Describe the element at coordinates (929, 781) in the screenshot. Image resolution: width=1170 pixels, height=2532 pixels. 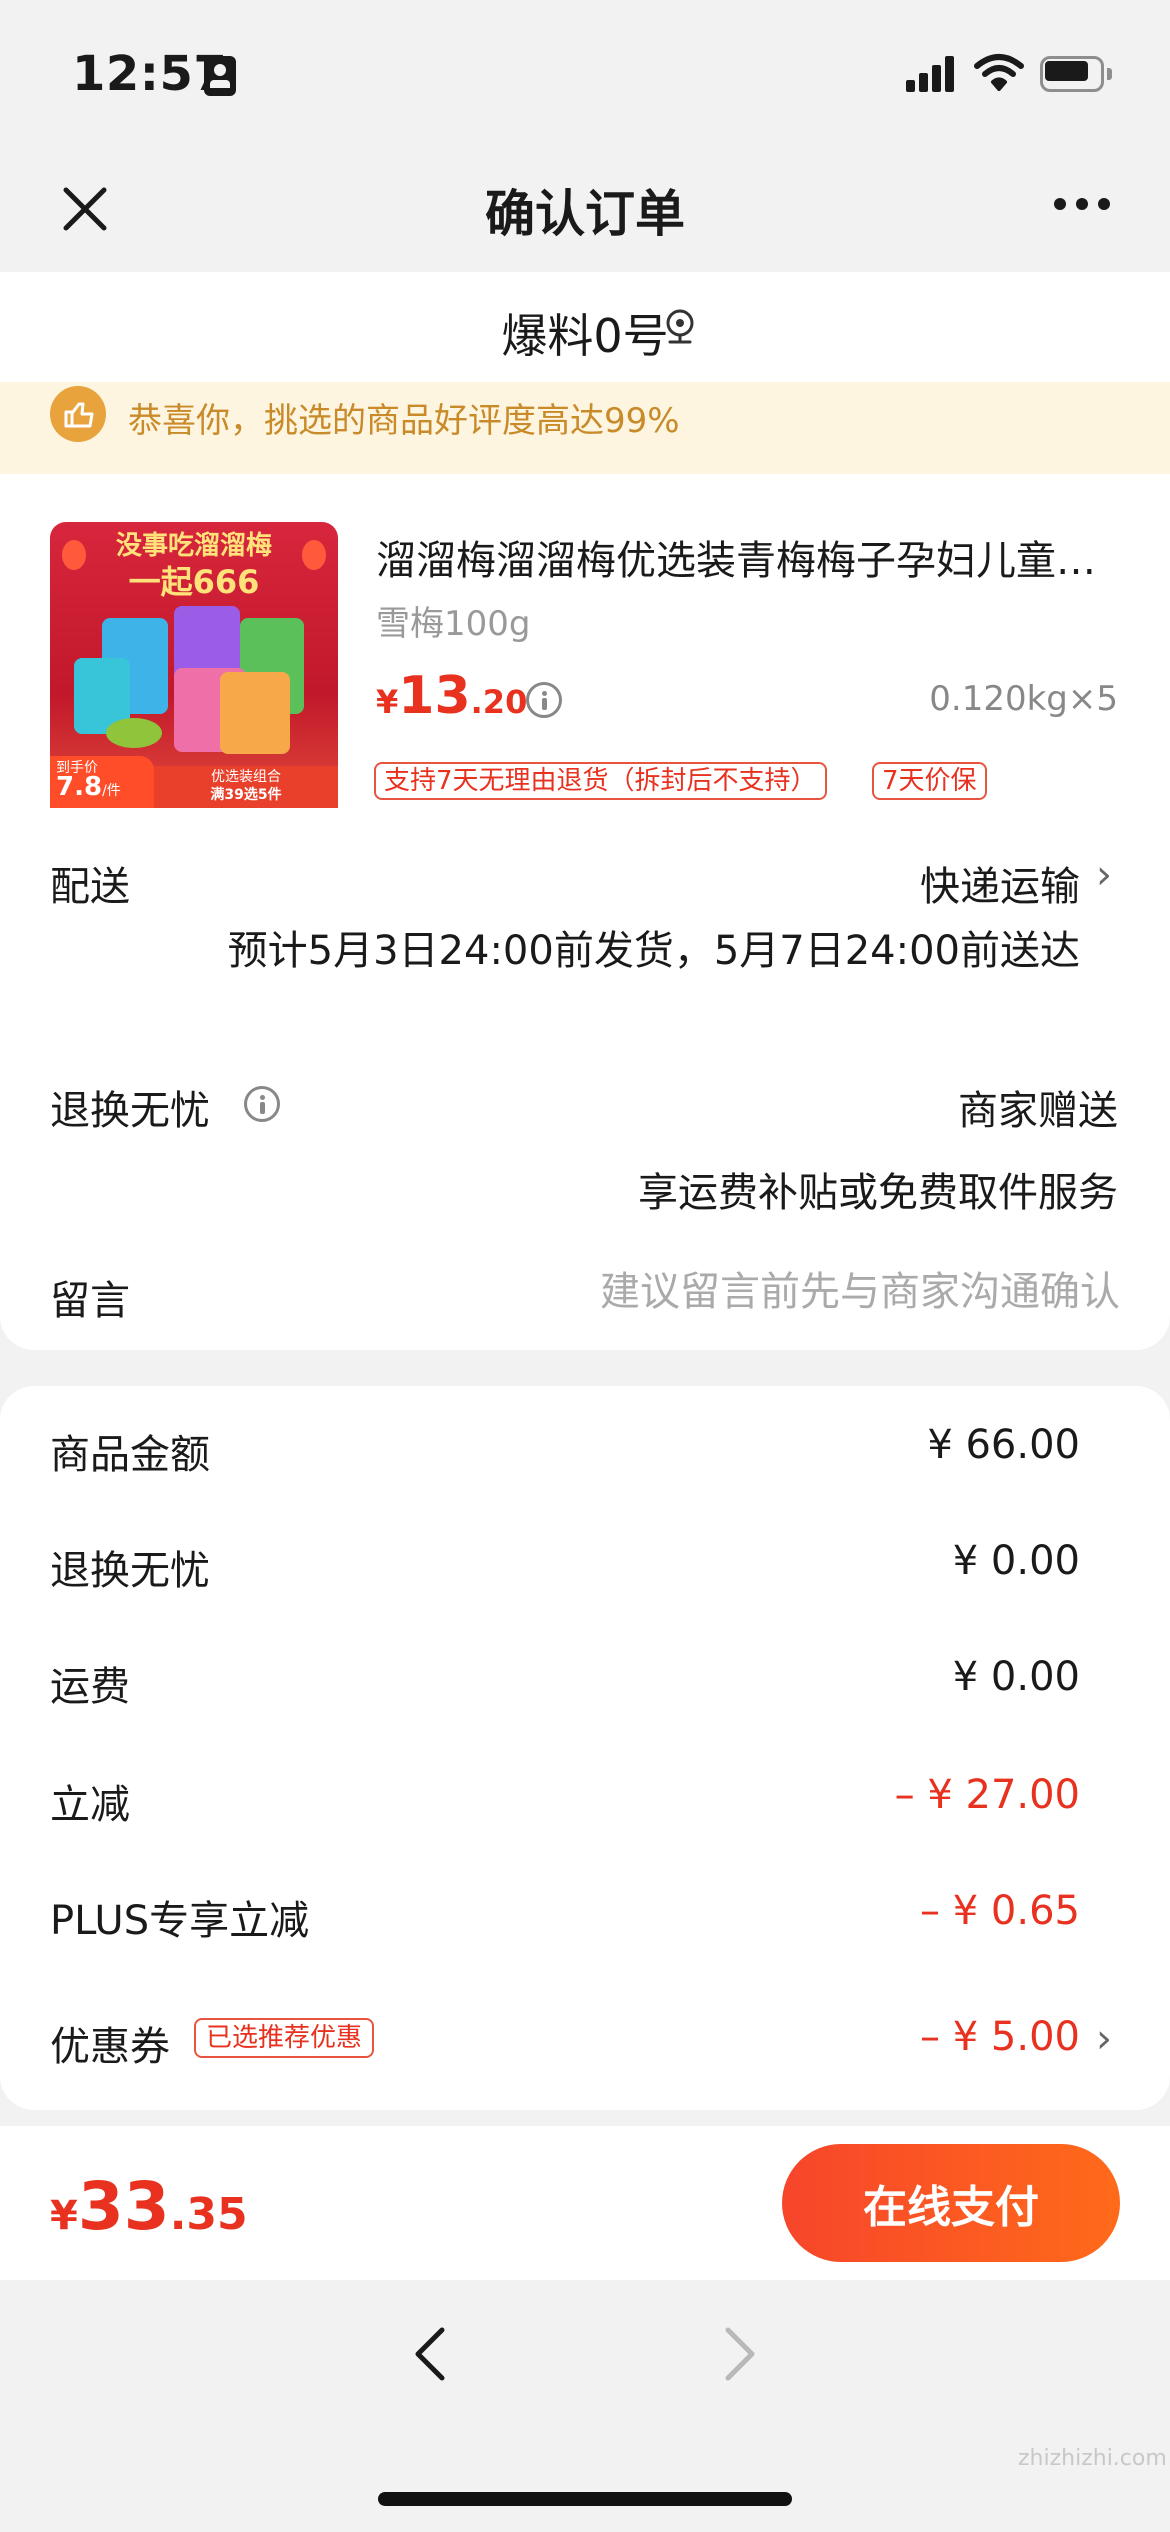
I see `price-protection-tag: 7天价保` at that location.